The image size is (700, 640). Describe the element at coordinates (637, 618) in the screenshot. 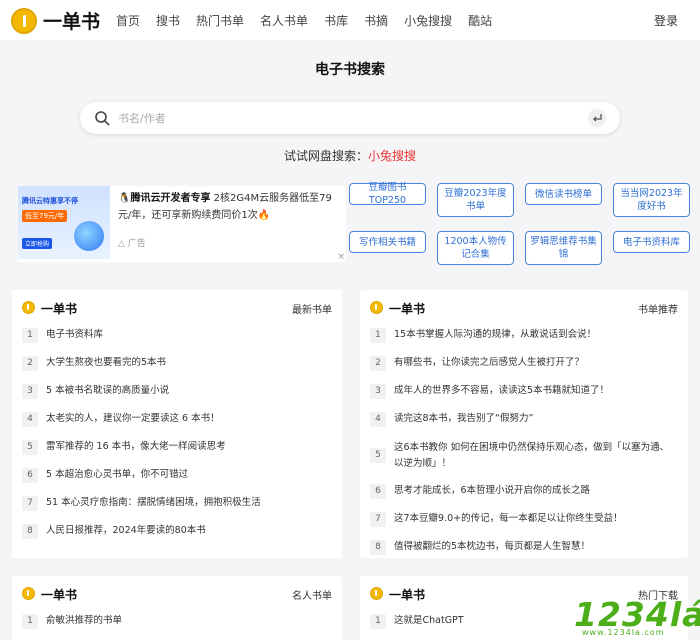

I see `site-watermark: 1234lá www.1234la.com` at that location.